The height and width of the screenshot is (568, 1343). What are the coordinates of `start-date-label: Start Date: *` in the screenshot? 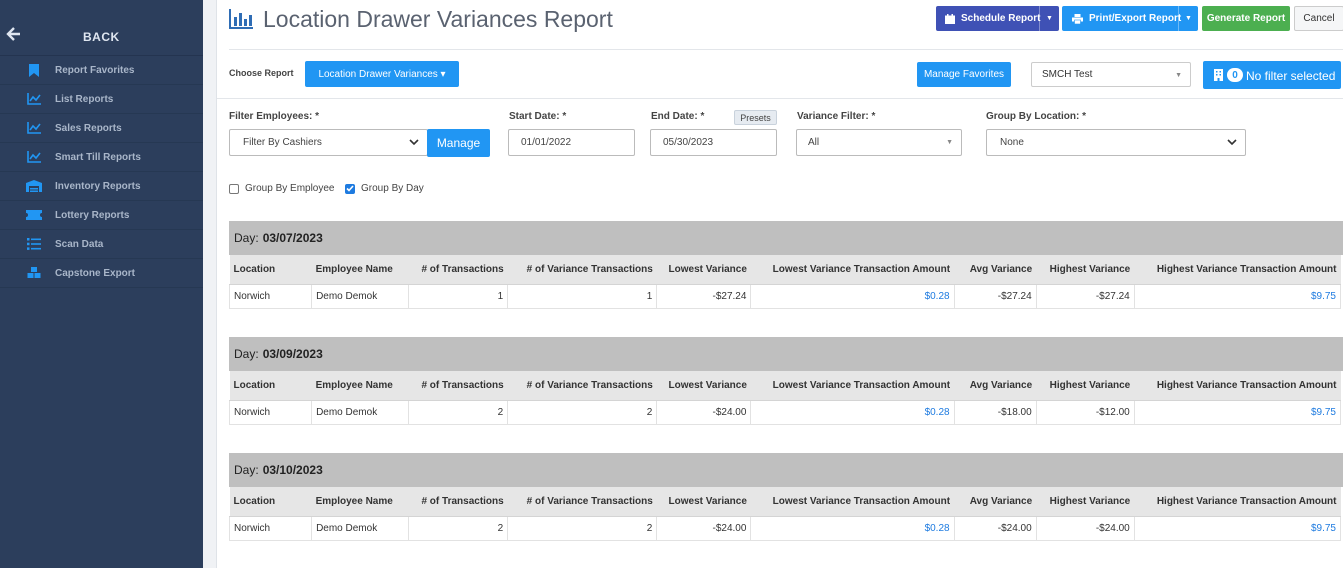 It's located at (538, 116).